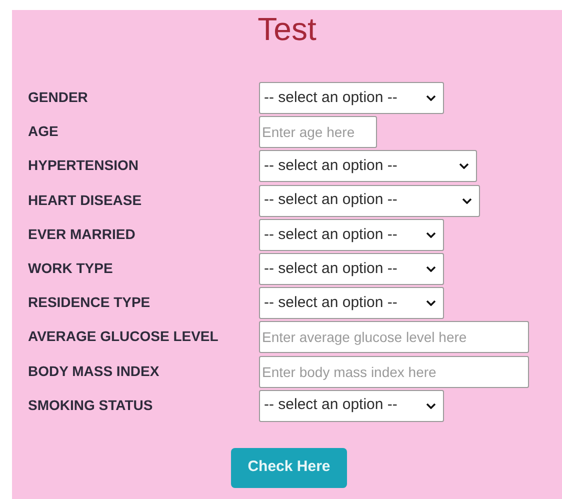  I want to click on input-field: Enter age here, so click(318, 132).